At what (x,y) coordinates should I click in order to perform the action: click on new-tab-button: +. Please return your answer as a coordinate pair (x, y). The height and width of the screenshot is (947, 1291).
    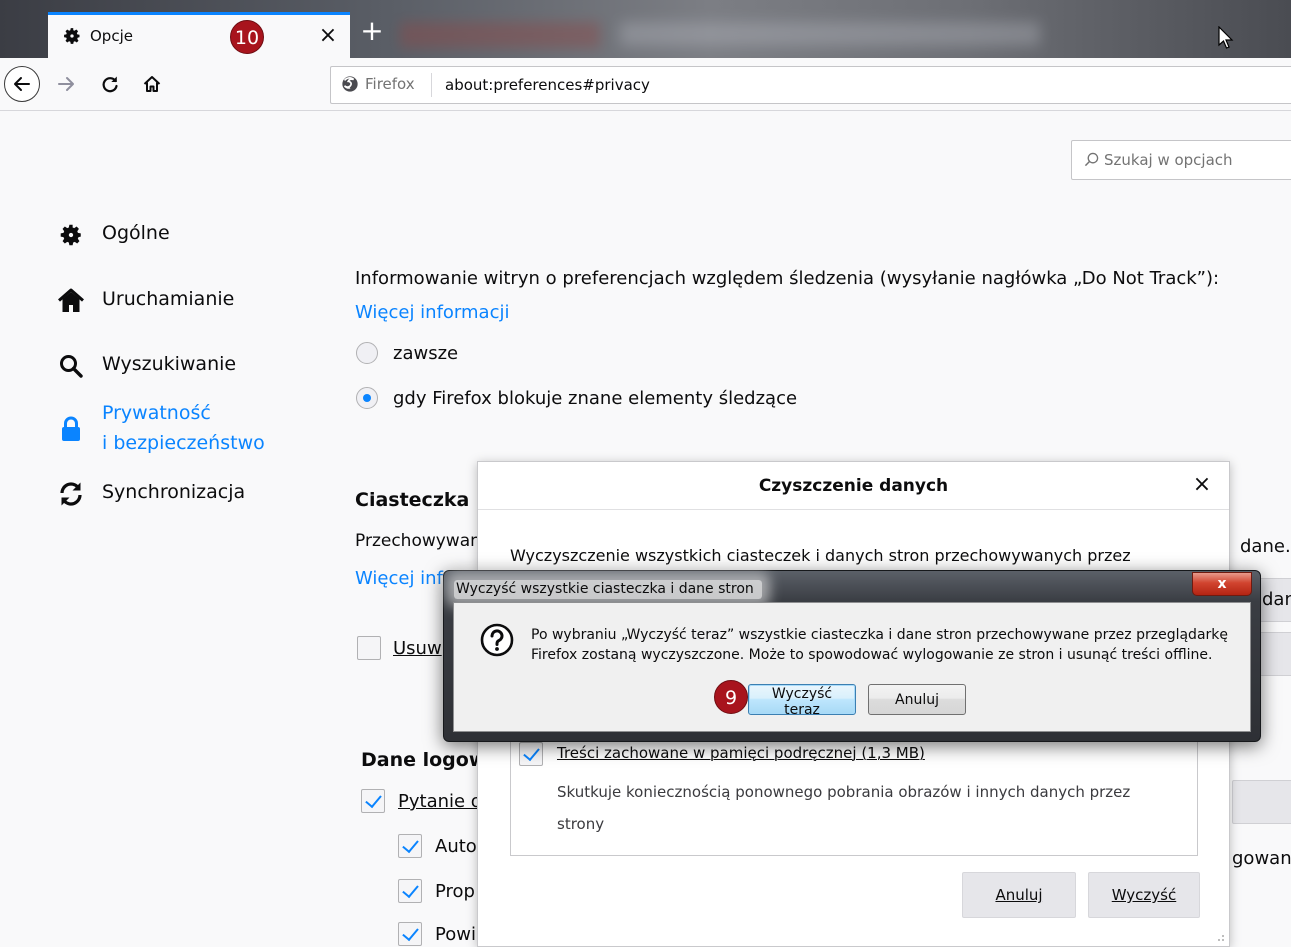
    Looking at the image, I should click on (372, 31).